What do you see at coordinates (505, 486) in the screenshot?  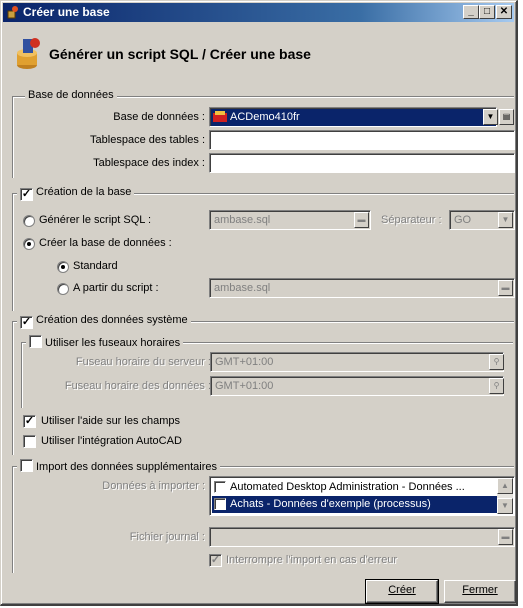 I see `scroll-up-icon: ▲` at bounding box center [505, 486].